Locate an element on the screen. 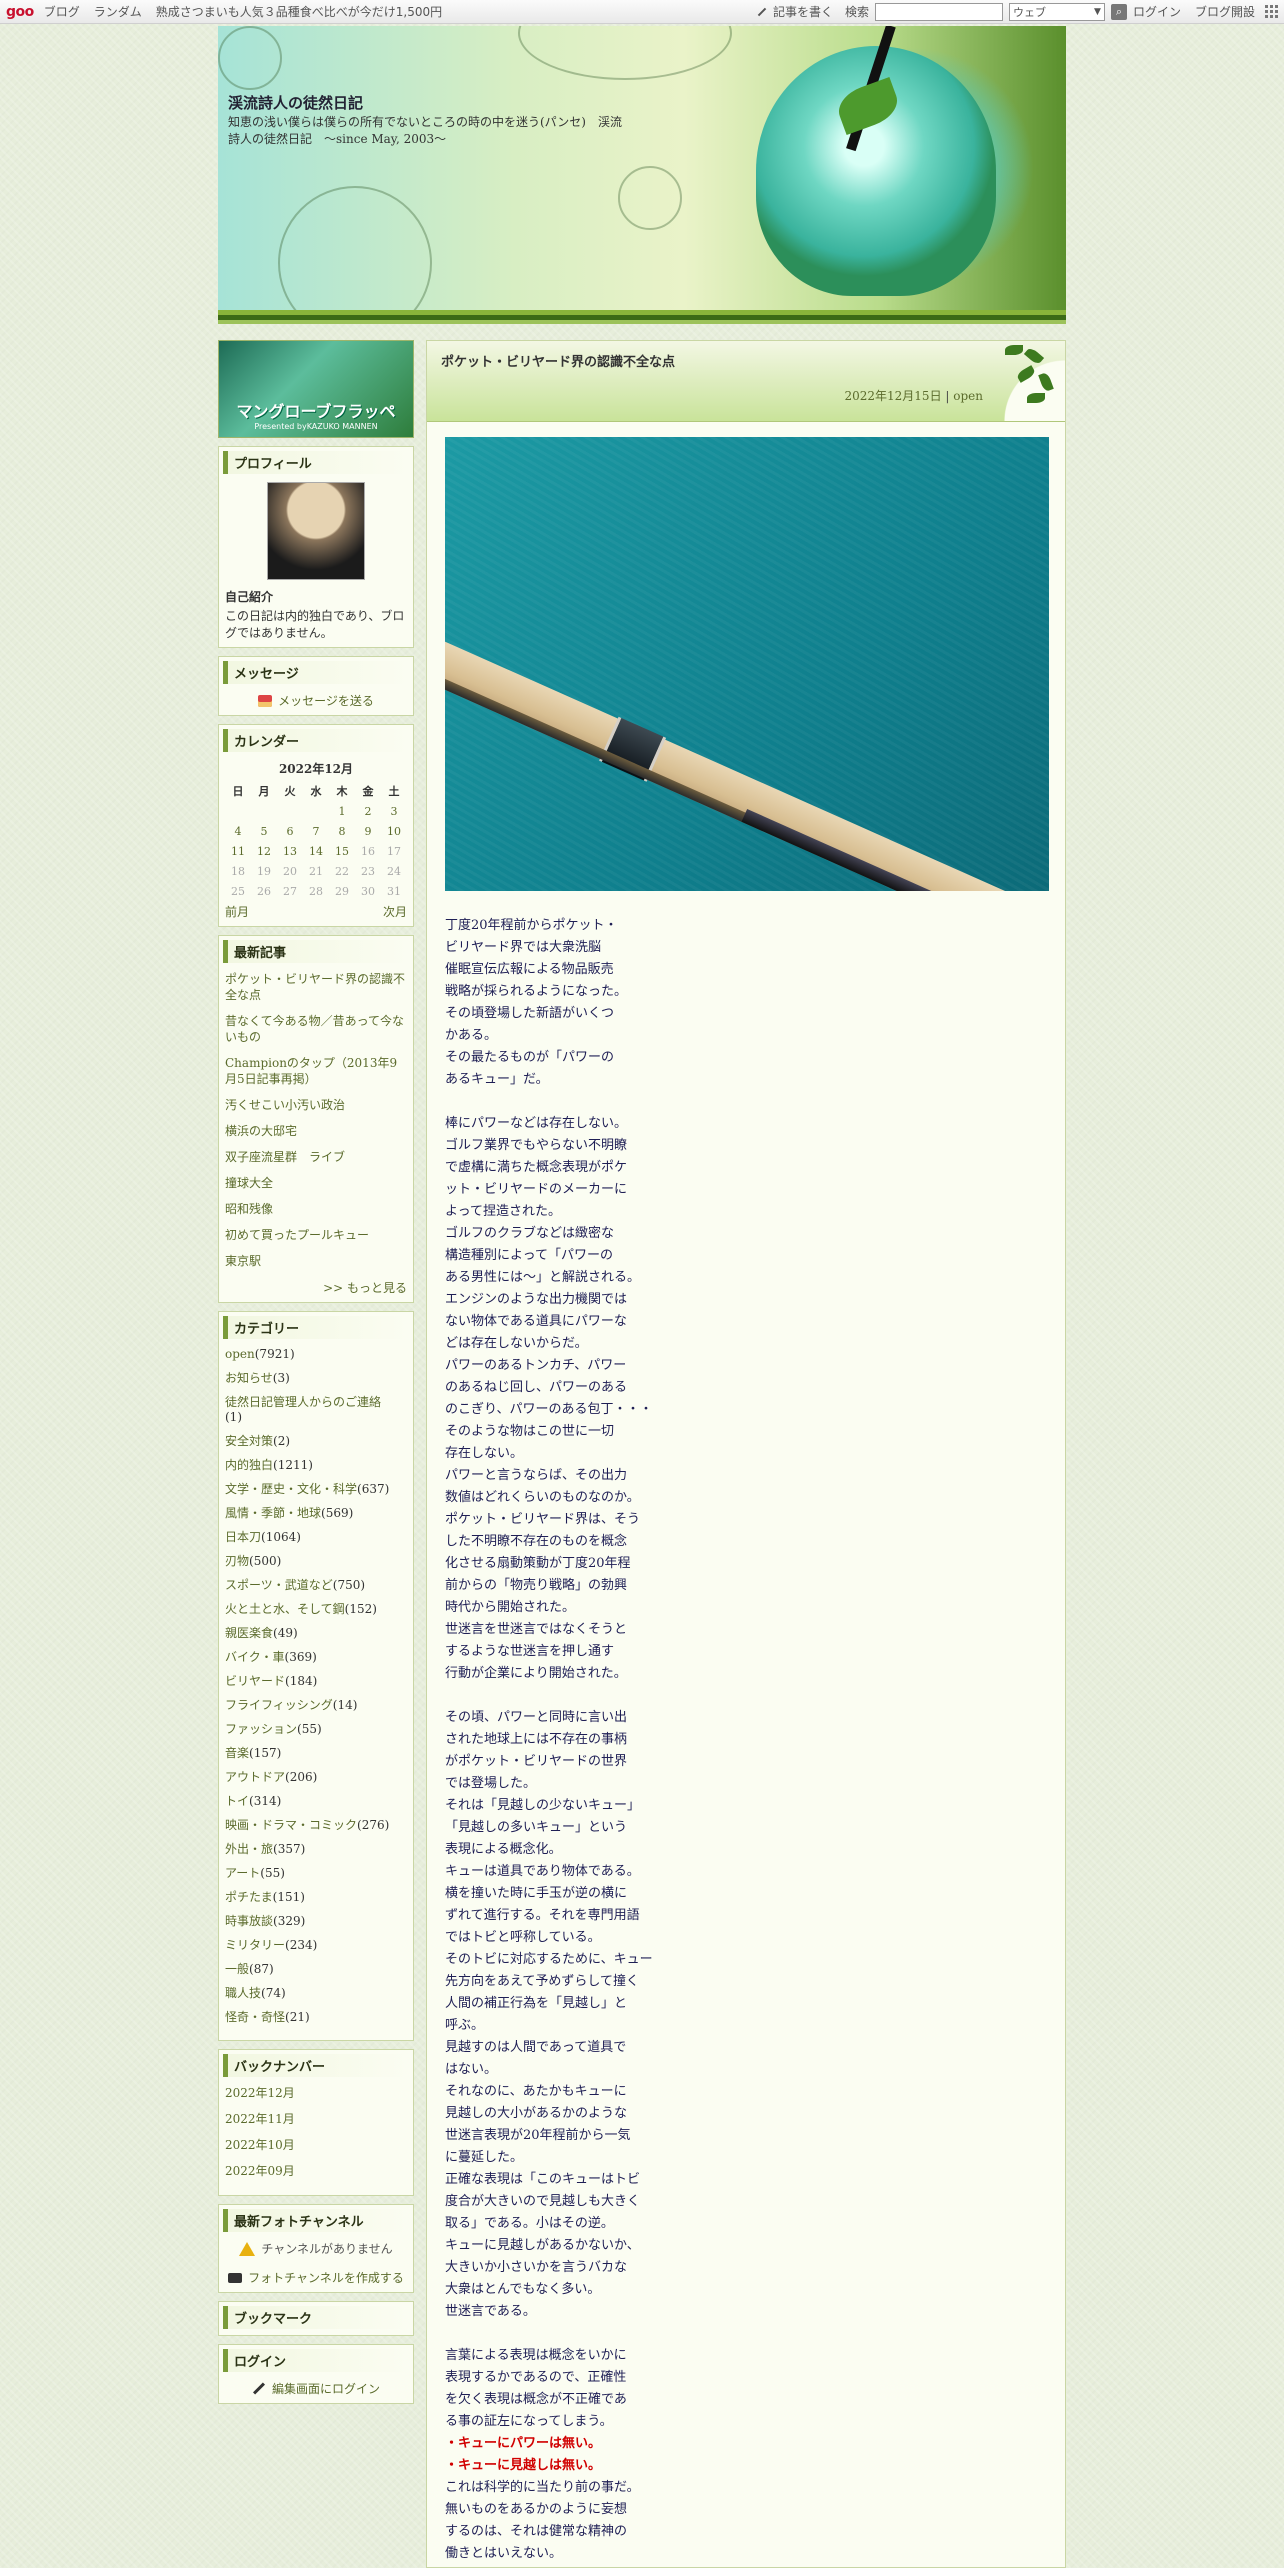 The width and height of the screenshot is (1284, 2568). category-count: (74) is located at coordinates (273, 1993).